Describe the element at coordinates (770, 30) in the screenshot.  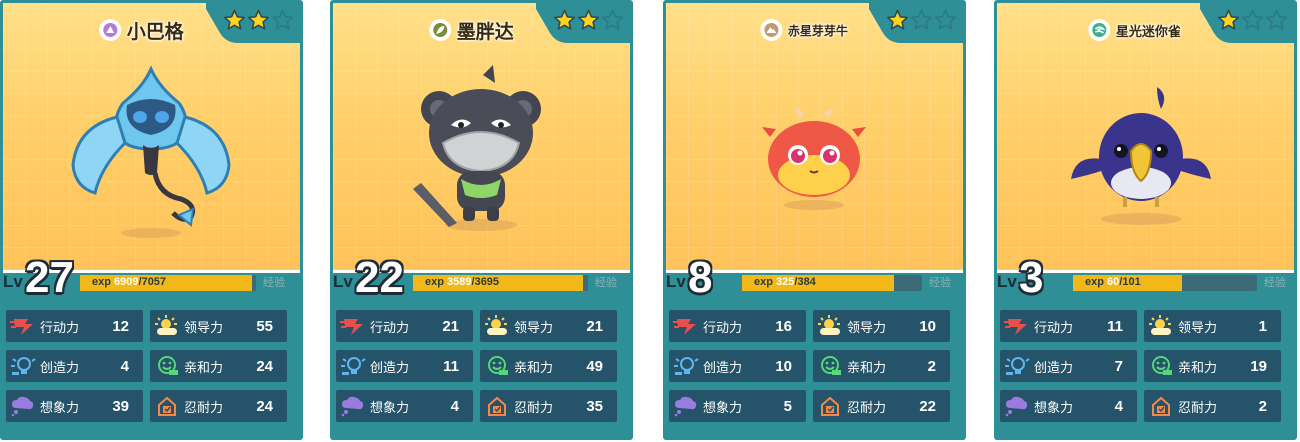
I see `mountain-element-icon` at that location.